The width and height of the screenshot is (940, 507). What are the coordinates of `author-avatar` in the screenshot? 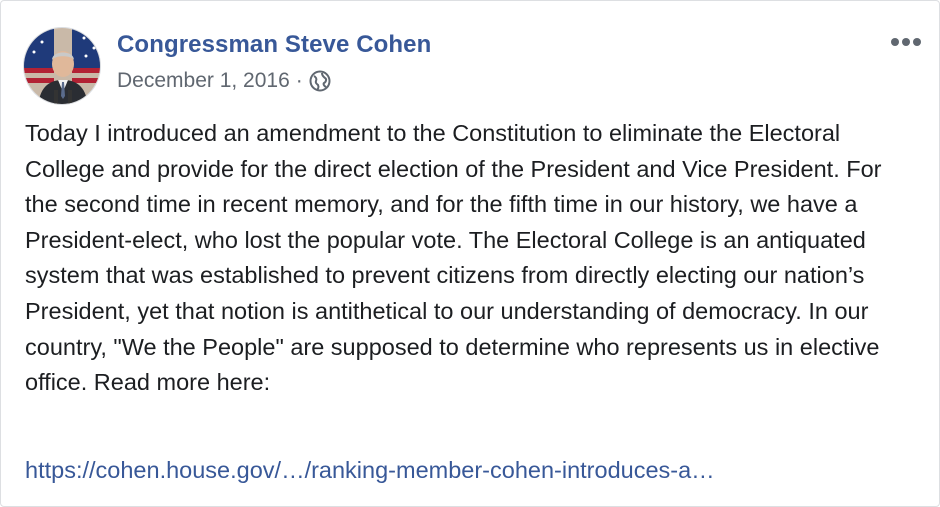 It's located at (62, 66).